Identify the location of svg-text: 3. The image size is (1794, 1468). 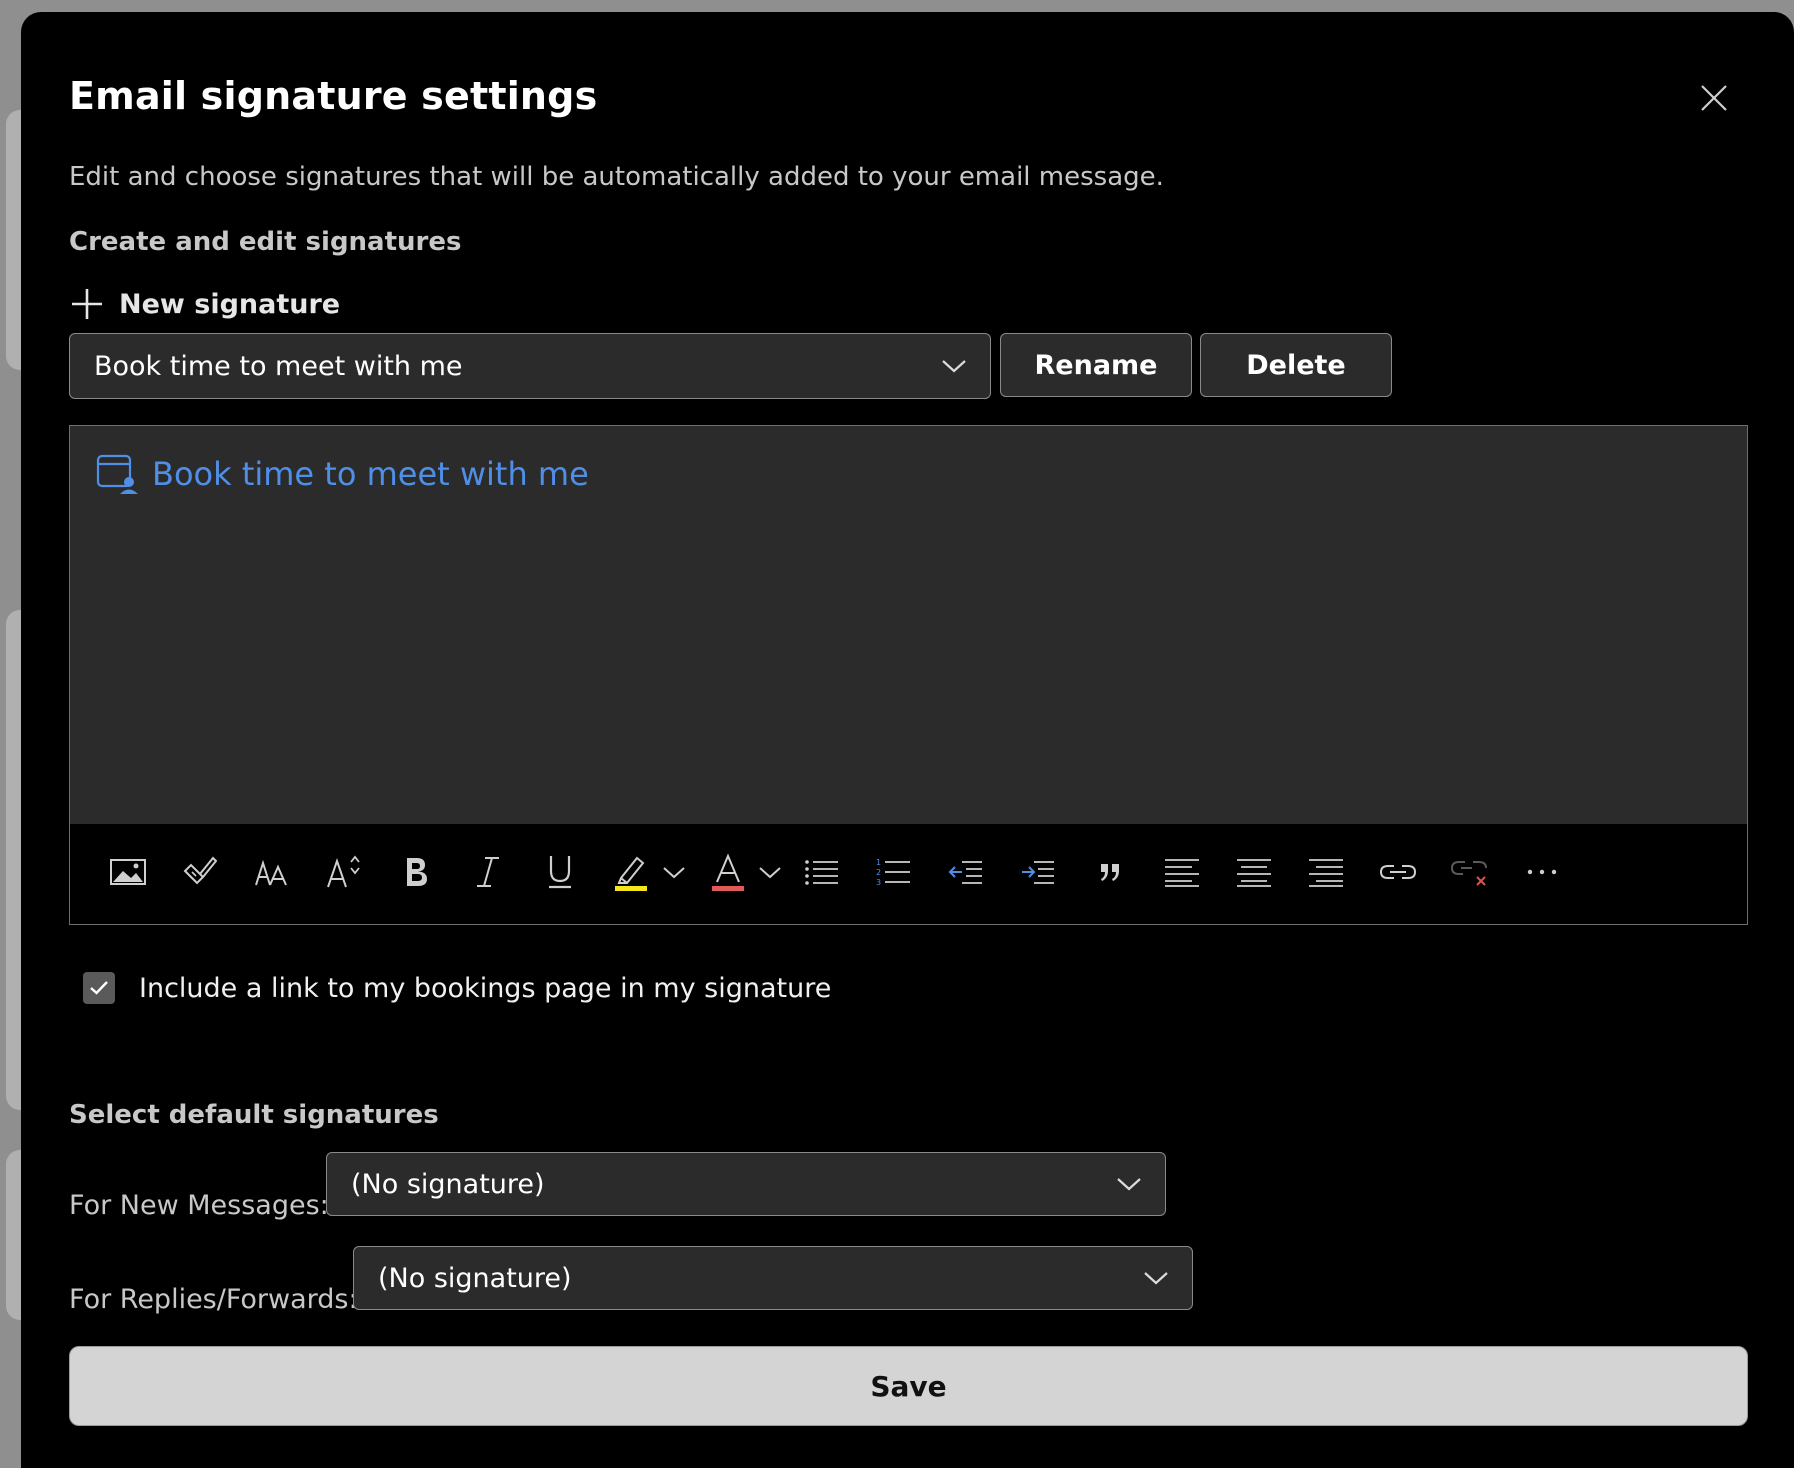
(878, 882).